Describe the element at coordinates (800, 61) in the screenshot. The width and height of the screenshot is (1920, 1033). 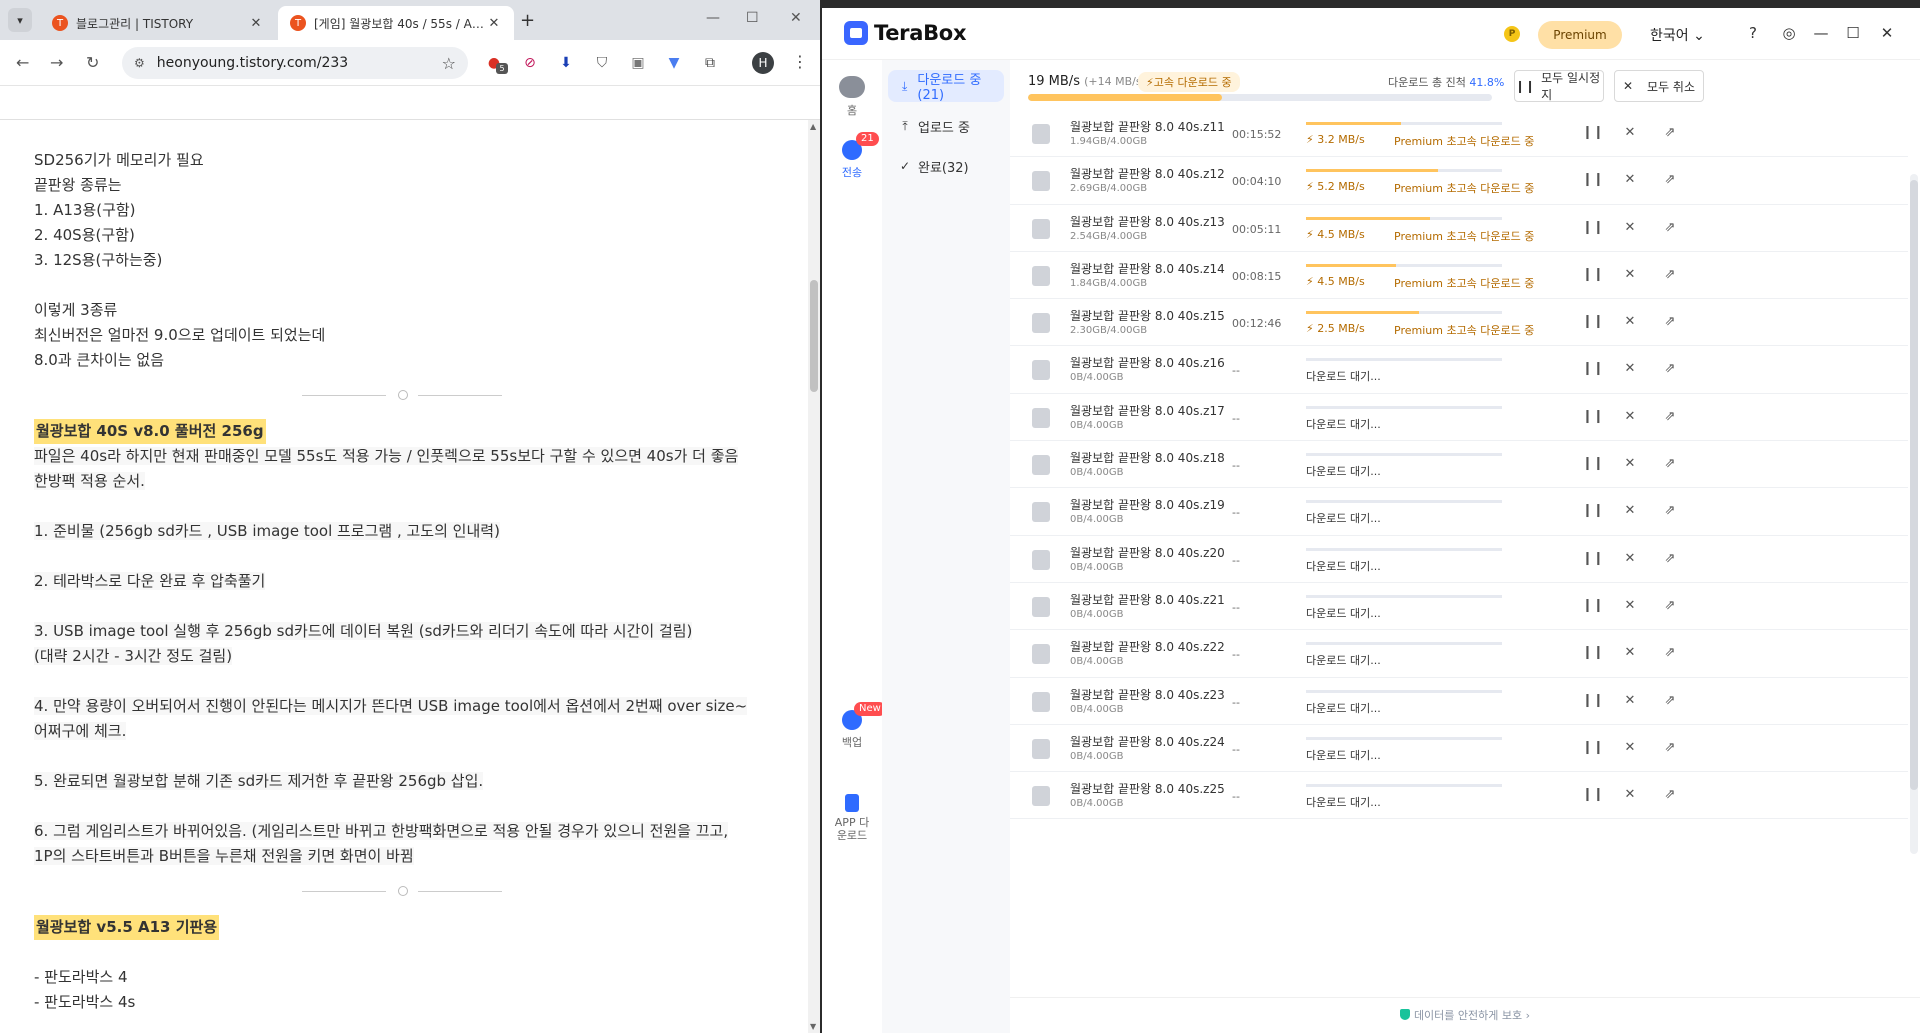
I see `more-menu-icon: ⋮` at that location.